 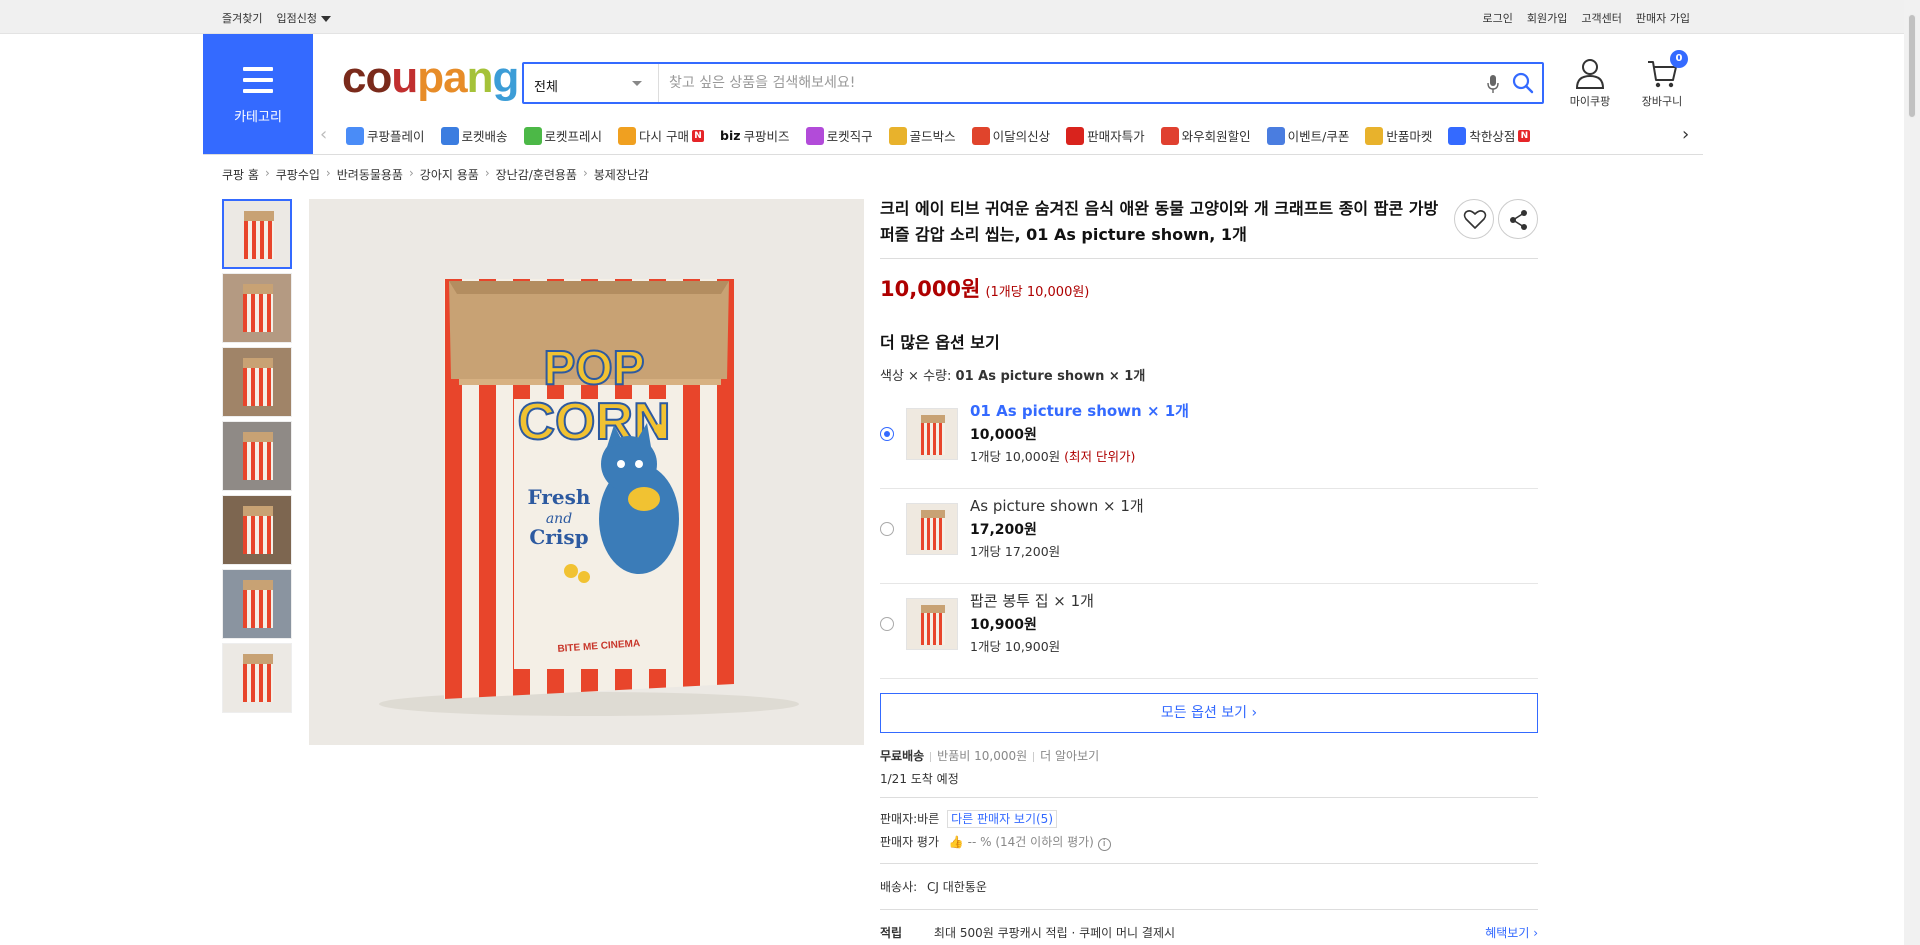 I want to click on option-lowest-tag: (최저 단위가), so click(x=1100, y=456).